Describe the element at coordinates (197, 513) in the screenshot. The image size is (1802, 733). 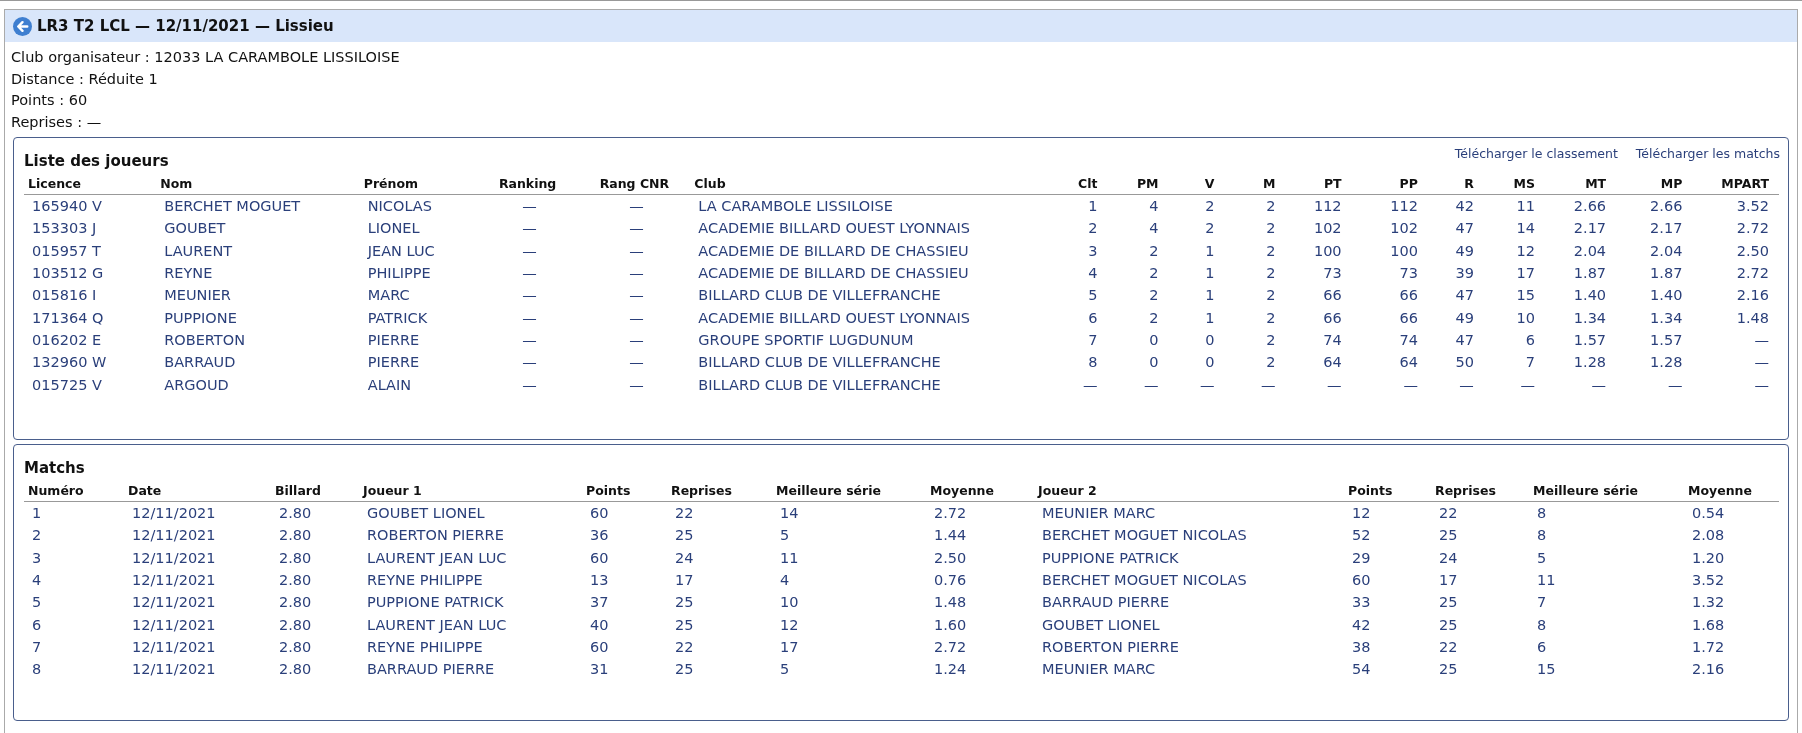
I see `table-cell: 12/11/2021` at that location.